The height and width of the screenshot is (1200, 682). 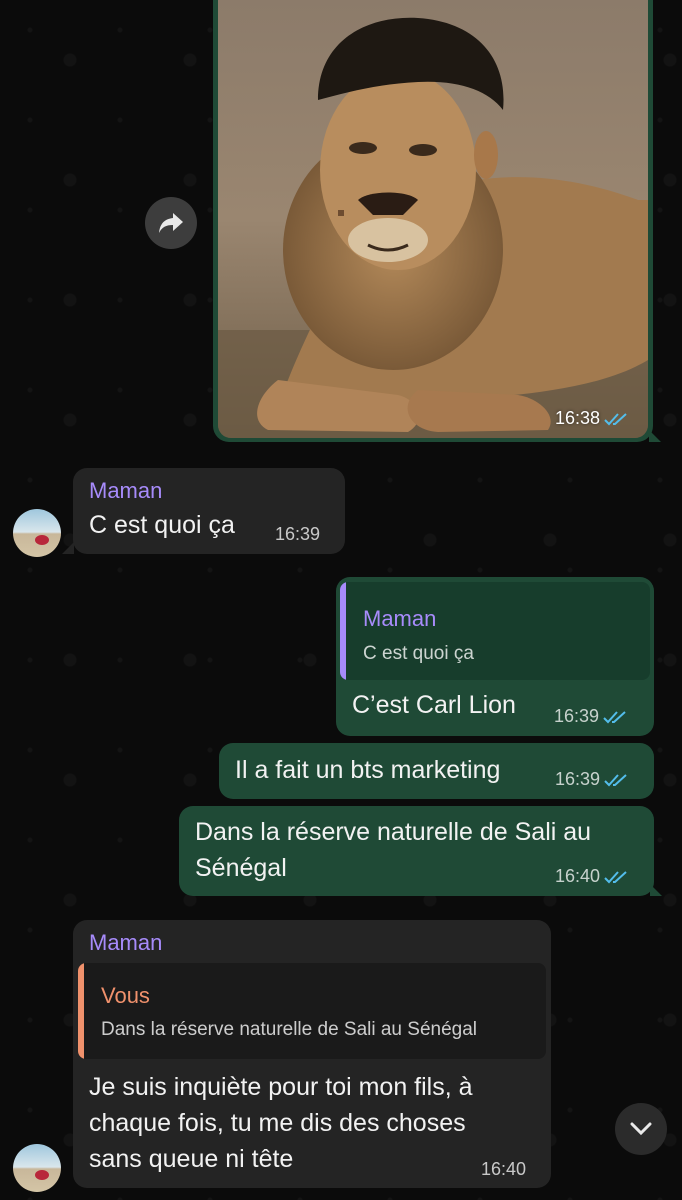 What do you see at coordinates (393, 832) in the screenshot?
I see `message-text-line-1: Dans la réserve naturelle de Sali au` at bounding box center [393, 832].